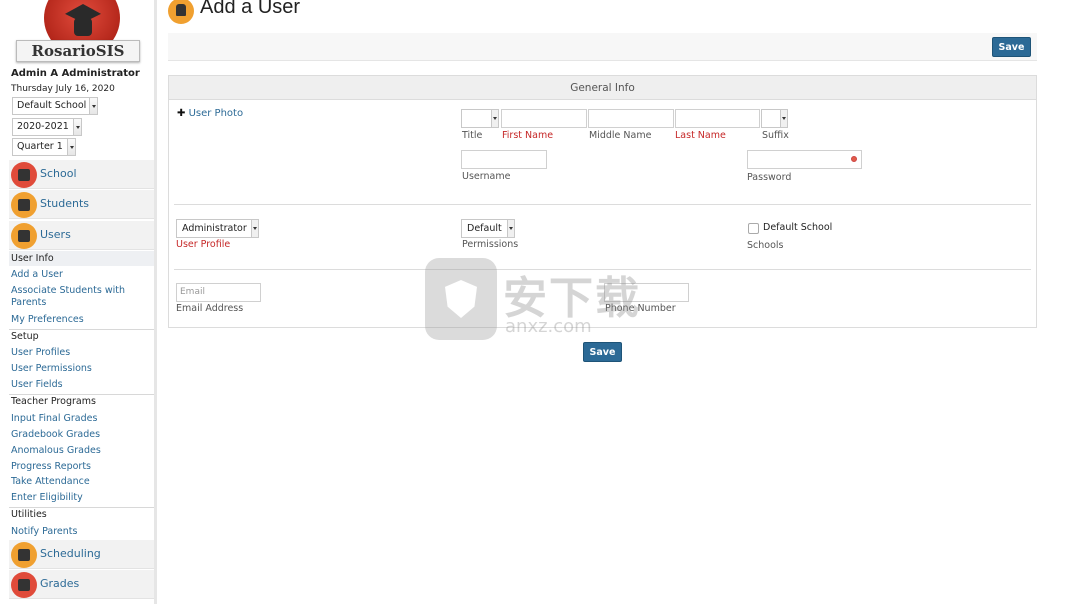 This screenshot has width=1069, height=604. Describe the element at coordinates (40, 146) in the screenshot. I see `marking-period-value: Quarter 1` at that location.